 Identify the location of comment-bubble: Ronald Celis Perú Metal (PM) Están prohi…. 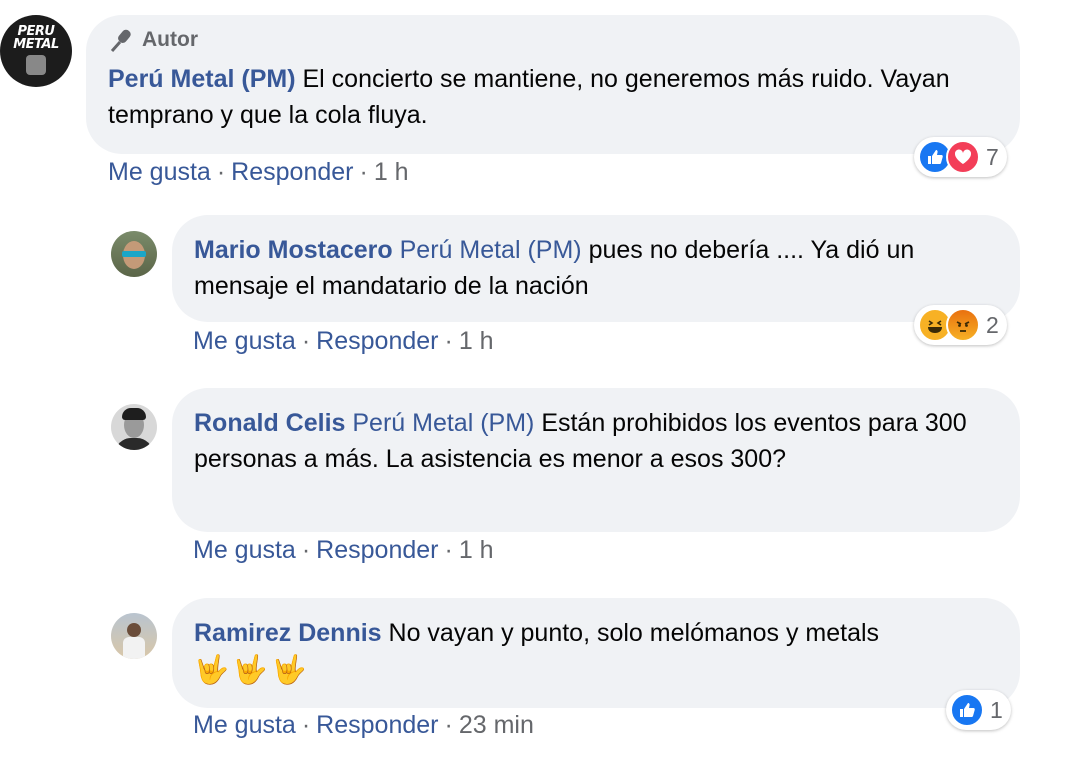
(596, 460).